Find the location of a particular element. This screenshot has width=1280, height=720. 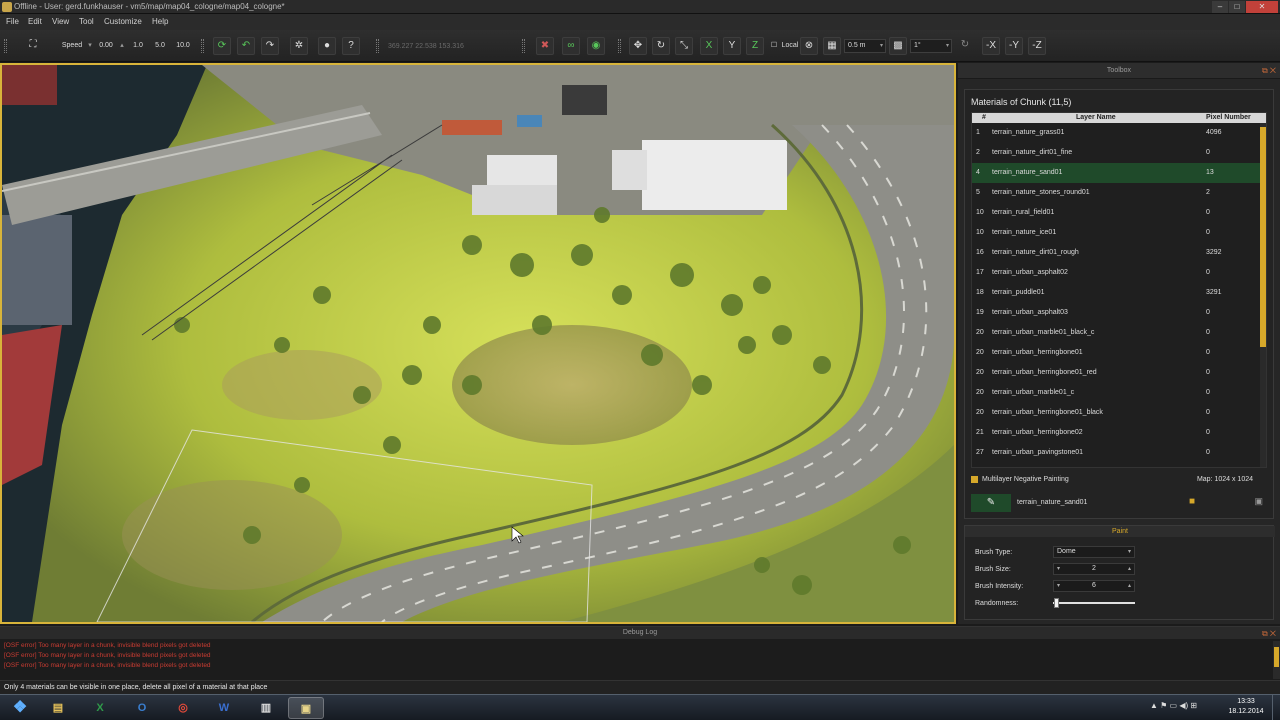

table-row: 30terrain_urban_regularstone010 is located at coordinates (1116, 465).